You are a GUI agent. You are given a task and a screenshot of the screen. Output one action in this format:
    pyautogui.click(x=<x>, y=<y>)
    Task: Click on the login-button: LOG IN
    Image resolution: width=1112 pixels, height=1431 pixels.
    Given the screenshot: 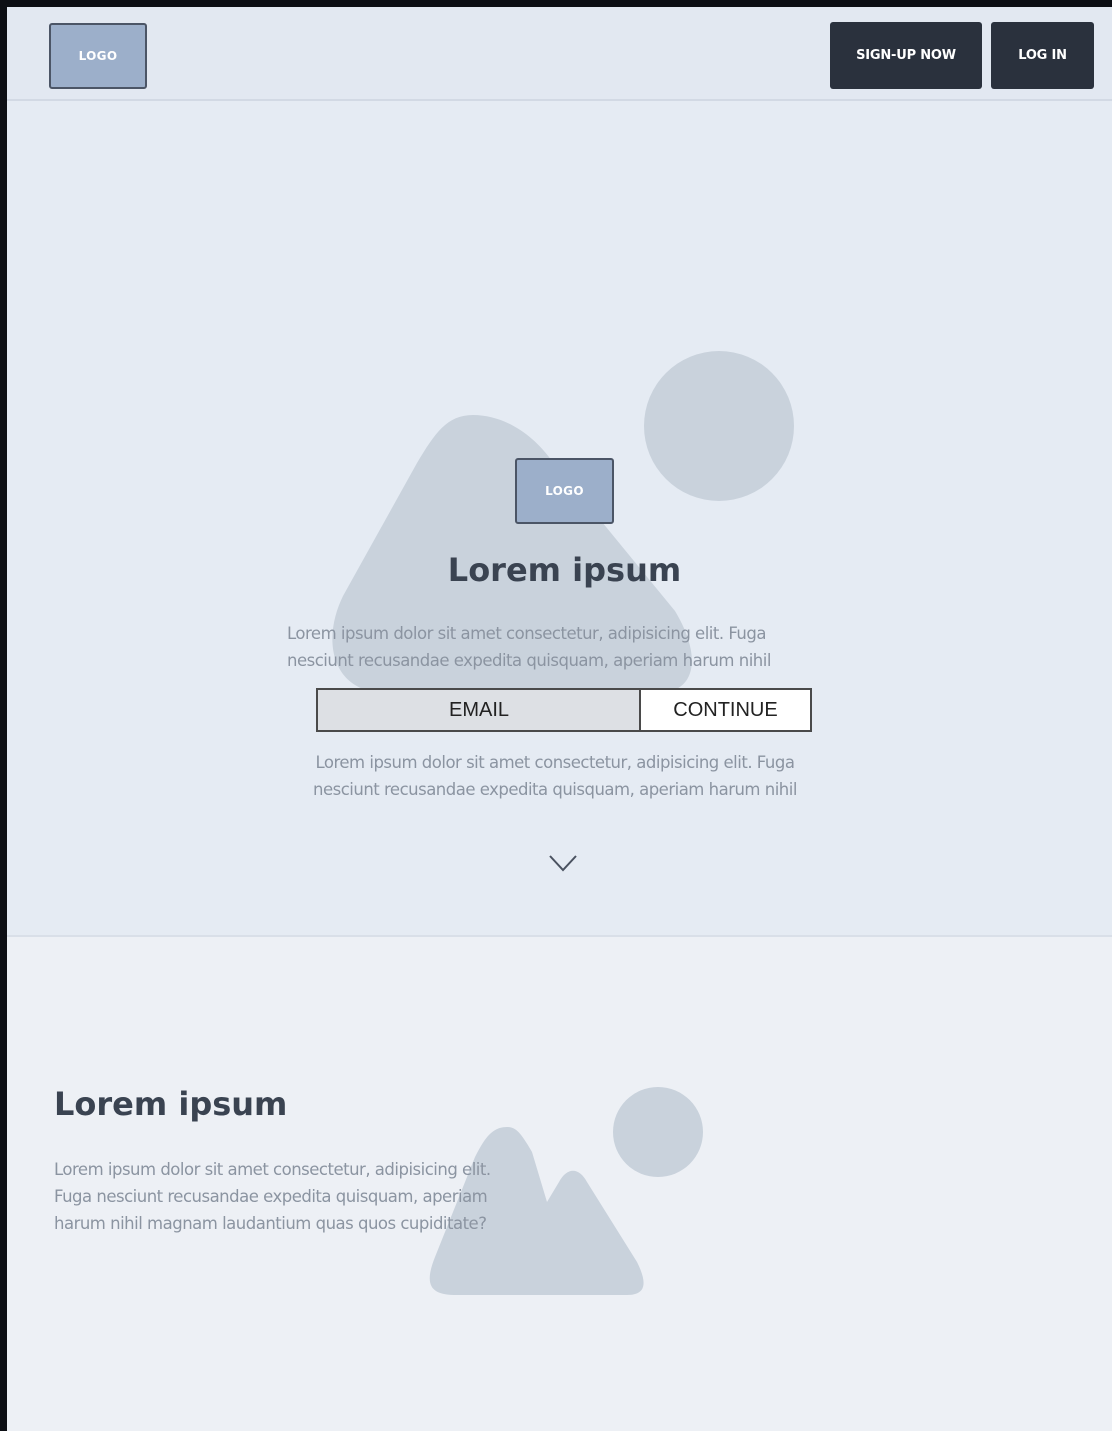 What is the action you would take?
    pyautogui.click(x=1042, y=55)
    